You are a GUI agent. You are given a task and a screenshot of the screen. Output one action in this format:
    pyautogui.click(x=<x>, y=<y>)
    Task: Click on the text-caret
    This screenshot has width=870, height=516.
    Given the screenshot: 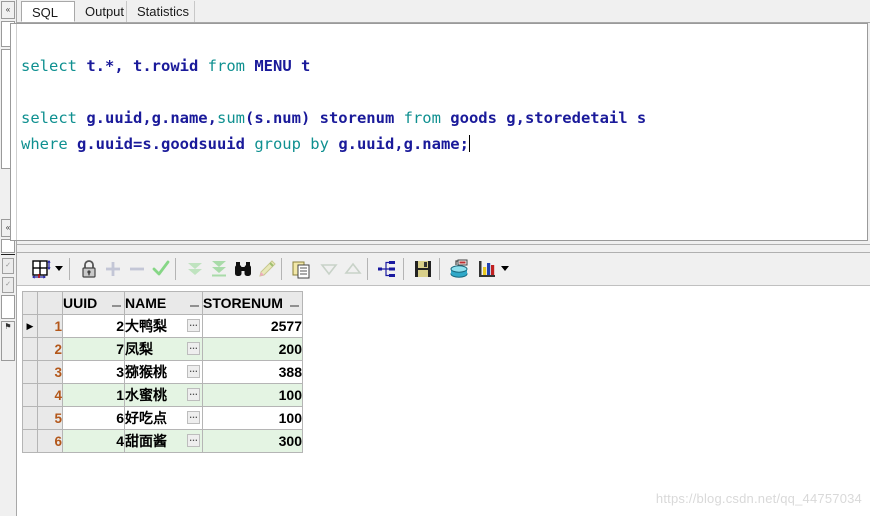 What is the action you would take?
    pyautogui.click(x=469, y=143)
    